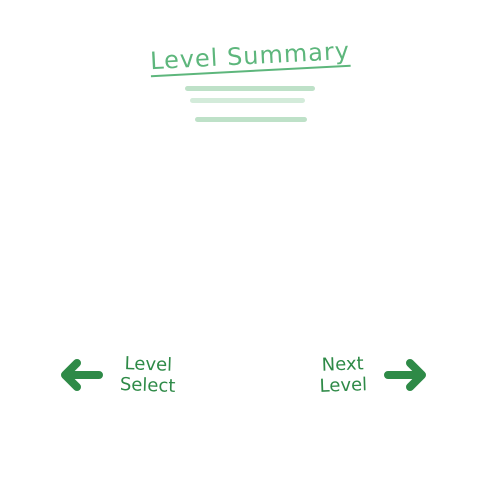 The image size is (500, 500). What do you see at coordinates (405, 375) in the screenshot?
I see `arrow-right-icon` at bounding box center [405, 375].